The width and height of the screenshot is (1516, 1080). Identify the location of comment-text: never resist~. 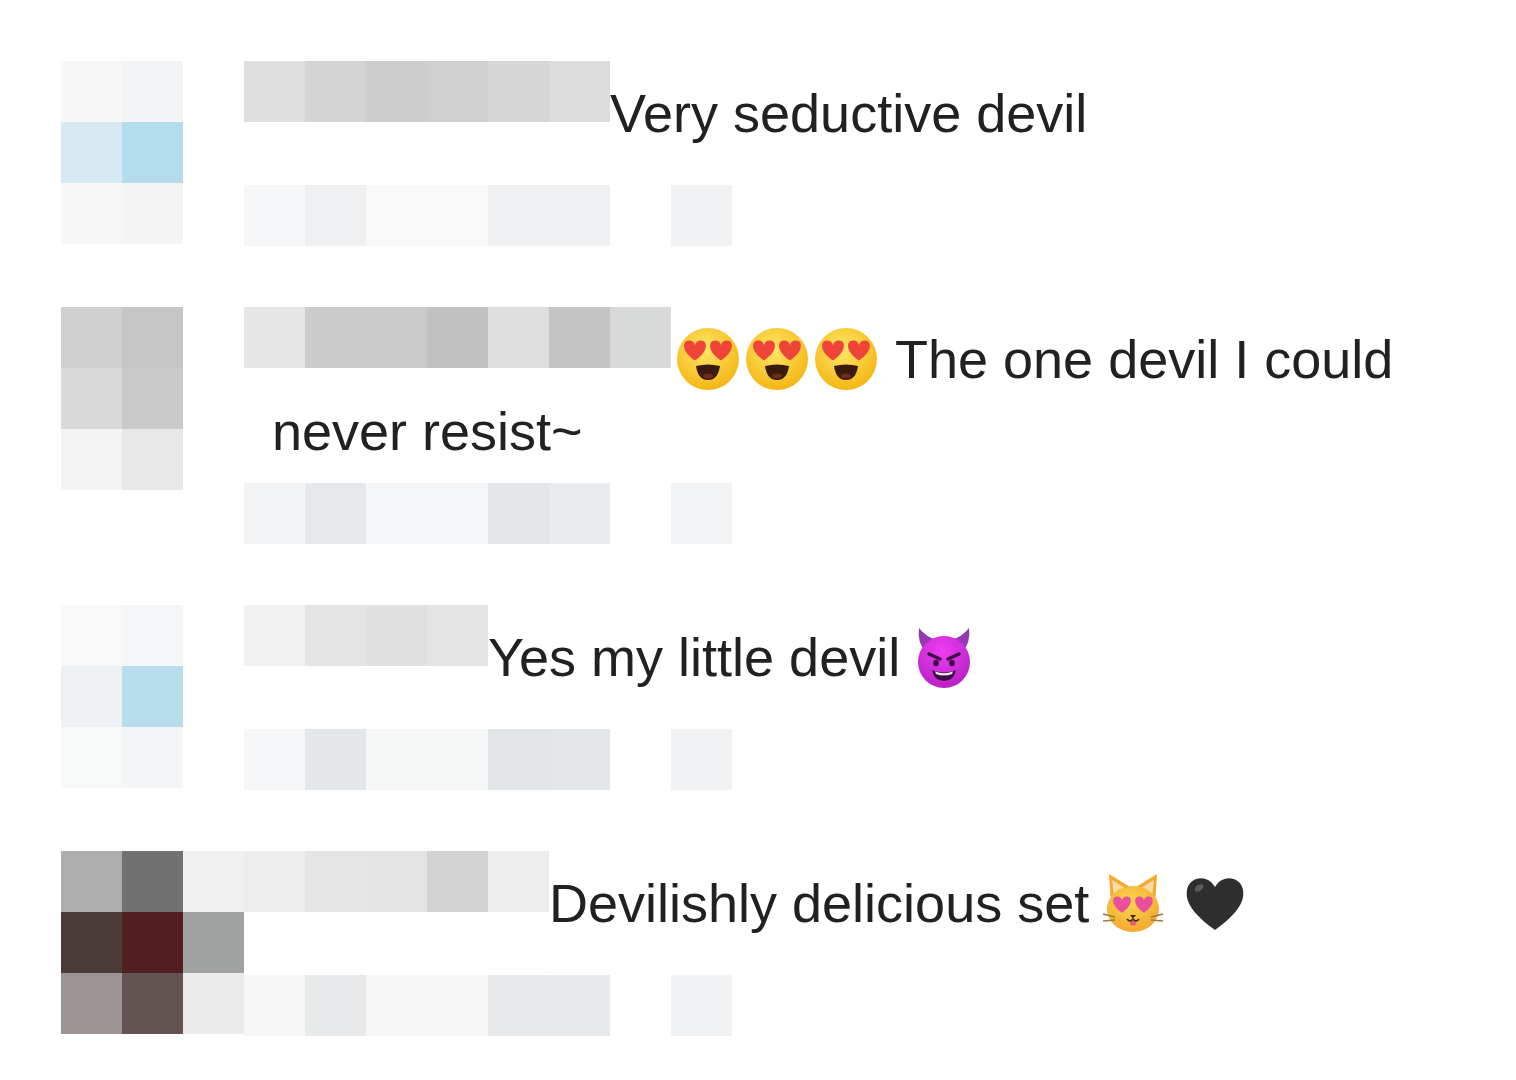
(427, 431).